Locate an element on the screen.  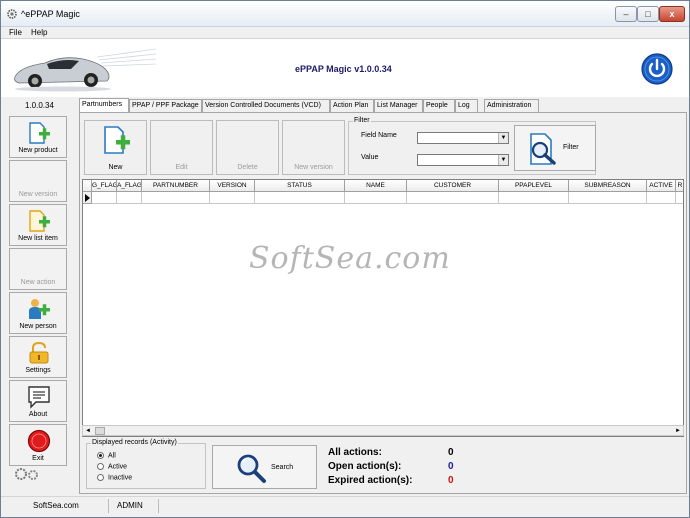
edit-button: Edit is located at coordinates (181, 147).